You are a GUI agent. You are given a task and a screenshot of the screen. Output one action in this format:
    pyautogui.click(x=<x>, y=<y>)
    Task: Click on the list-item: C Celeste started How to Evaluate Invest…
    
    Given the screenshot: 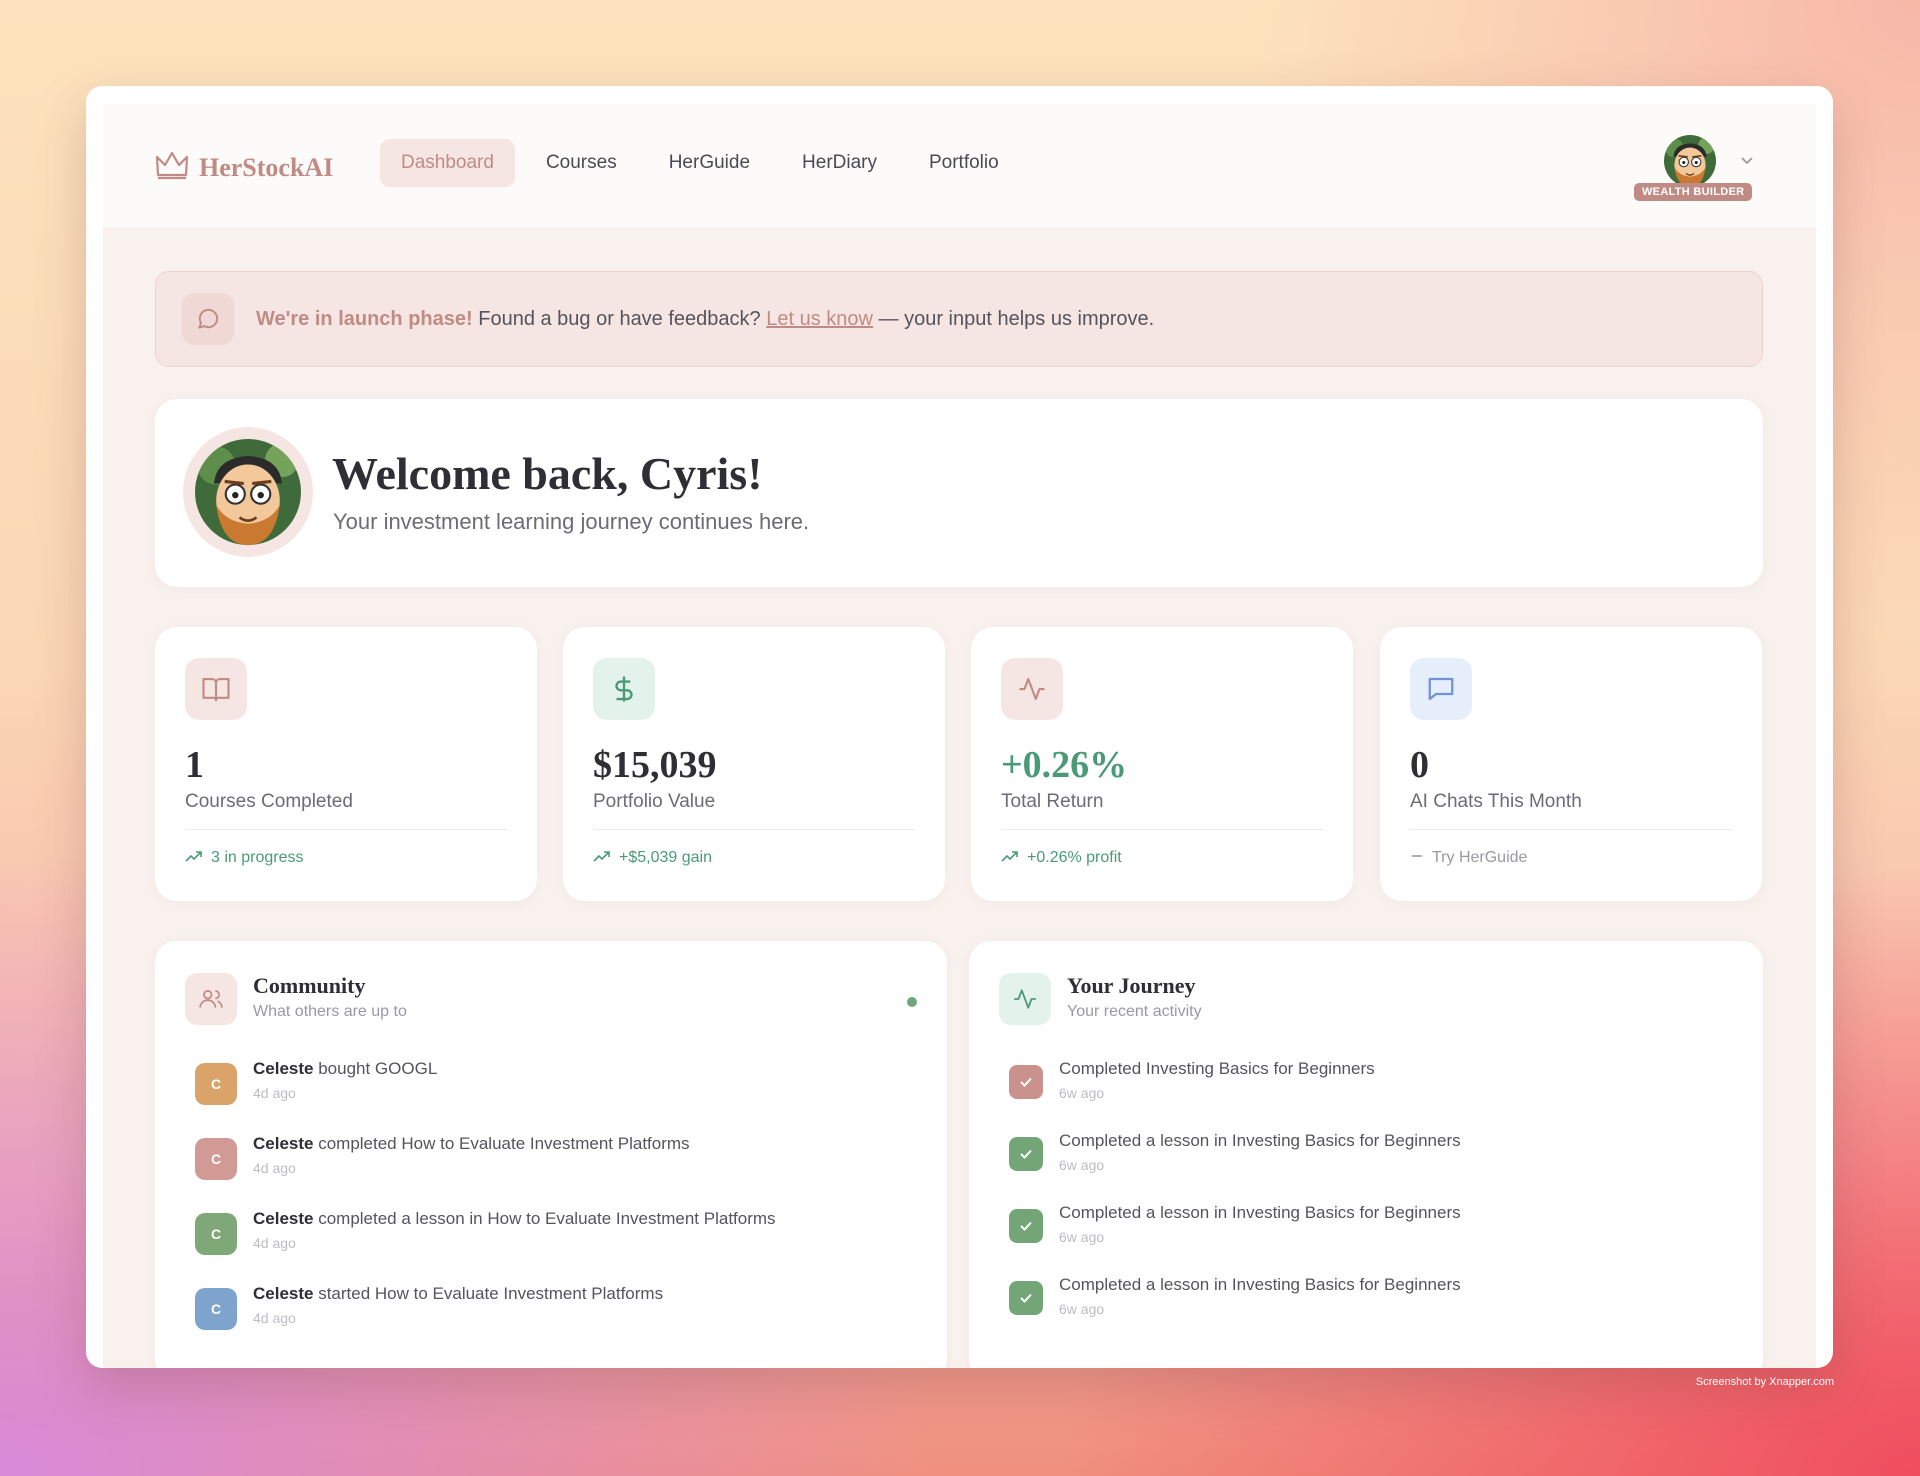 What is the action you would take?
    pyautogui.click(x=556, y=1315)
    